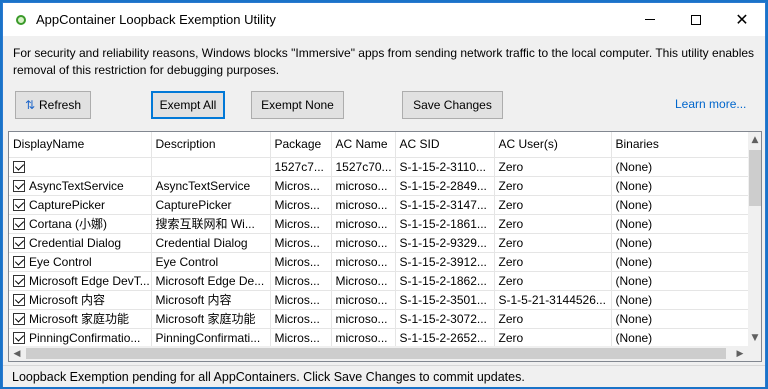 This screenshot has height=389, width=768. Describe the element at coordinates (211, 145) in the screenshot. I see `column-header-description: Description` at that location.